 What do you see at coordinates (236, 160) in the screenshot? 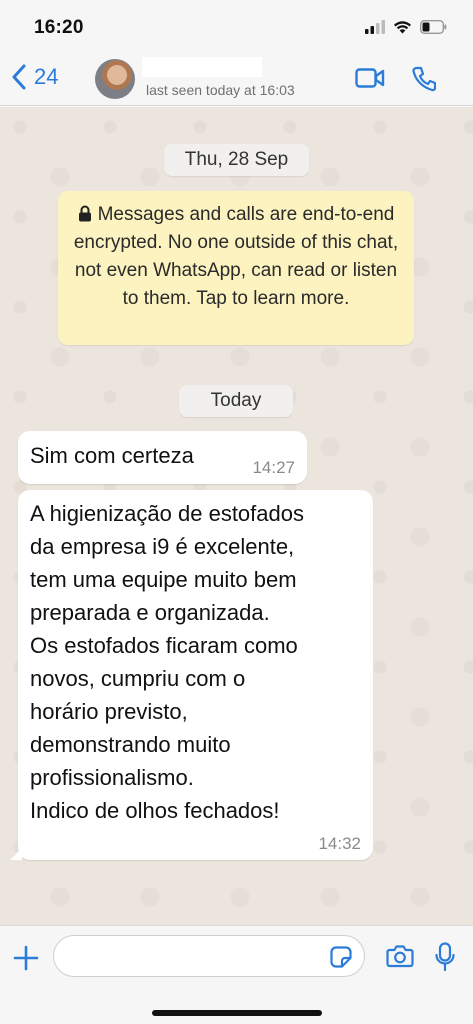
I see `date-chip: Thu, 28 Sep` at bounding box center [236, 160].